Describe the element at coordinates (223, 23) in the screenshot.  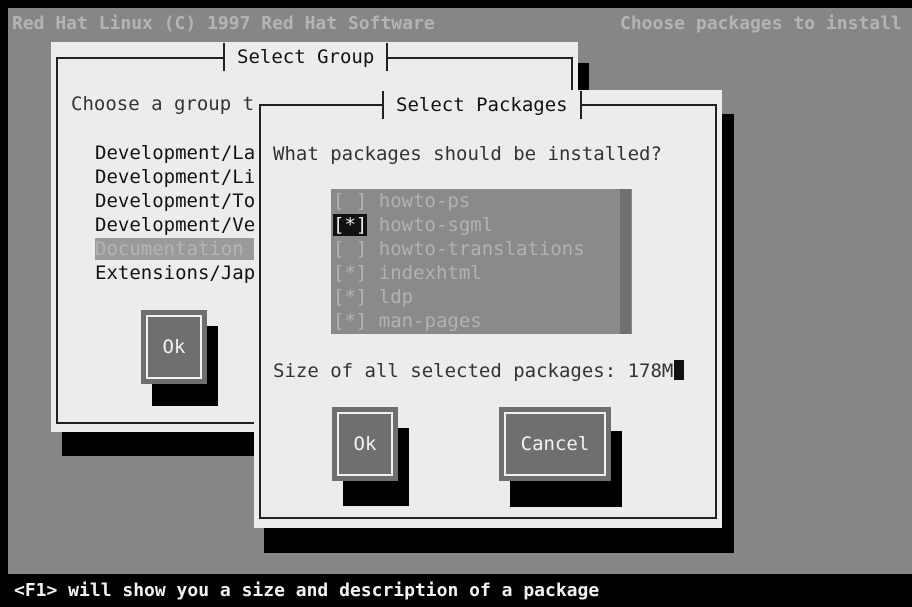
I see `copyright-text: Red Hat Linux (C) 1997 Red Hat Software` at that location.